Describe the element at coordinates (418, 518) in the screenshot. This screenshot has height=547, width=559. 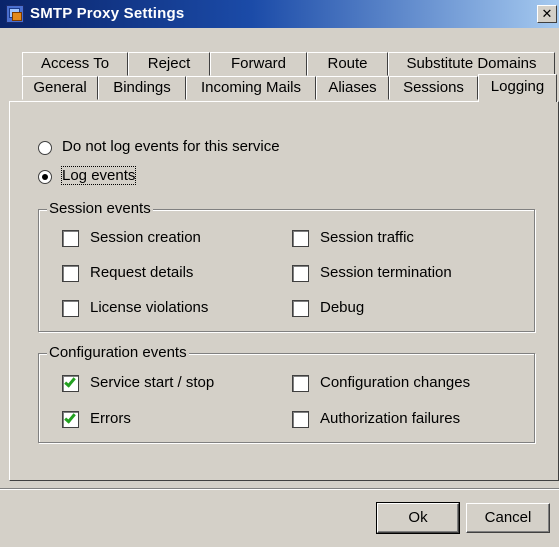
I see `ok-button: Ok` at that location.